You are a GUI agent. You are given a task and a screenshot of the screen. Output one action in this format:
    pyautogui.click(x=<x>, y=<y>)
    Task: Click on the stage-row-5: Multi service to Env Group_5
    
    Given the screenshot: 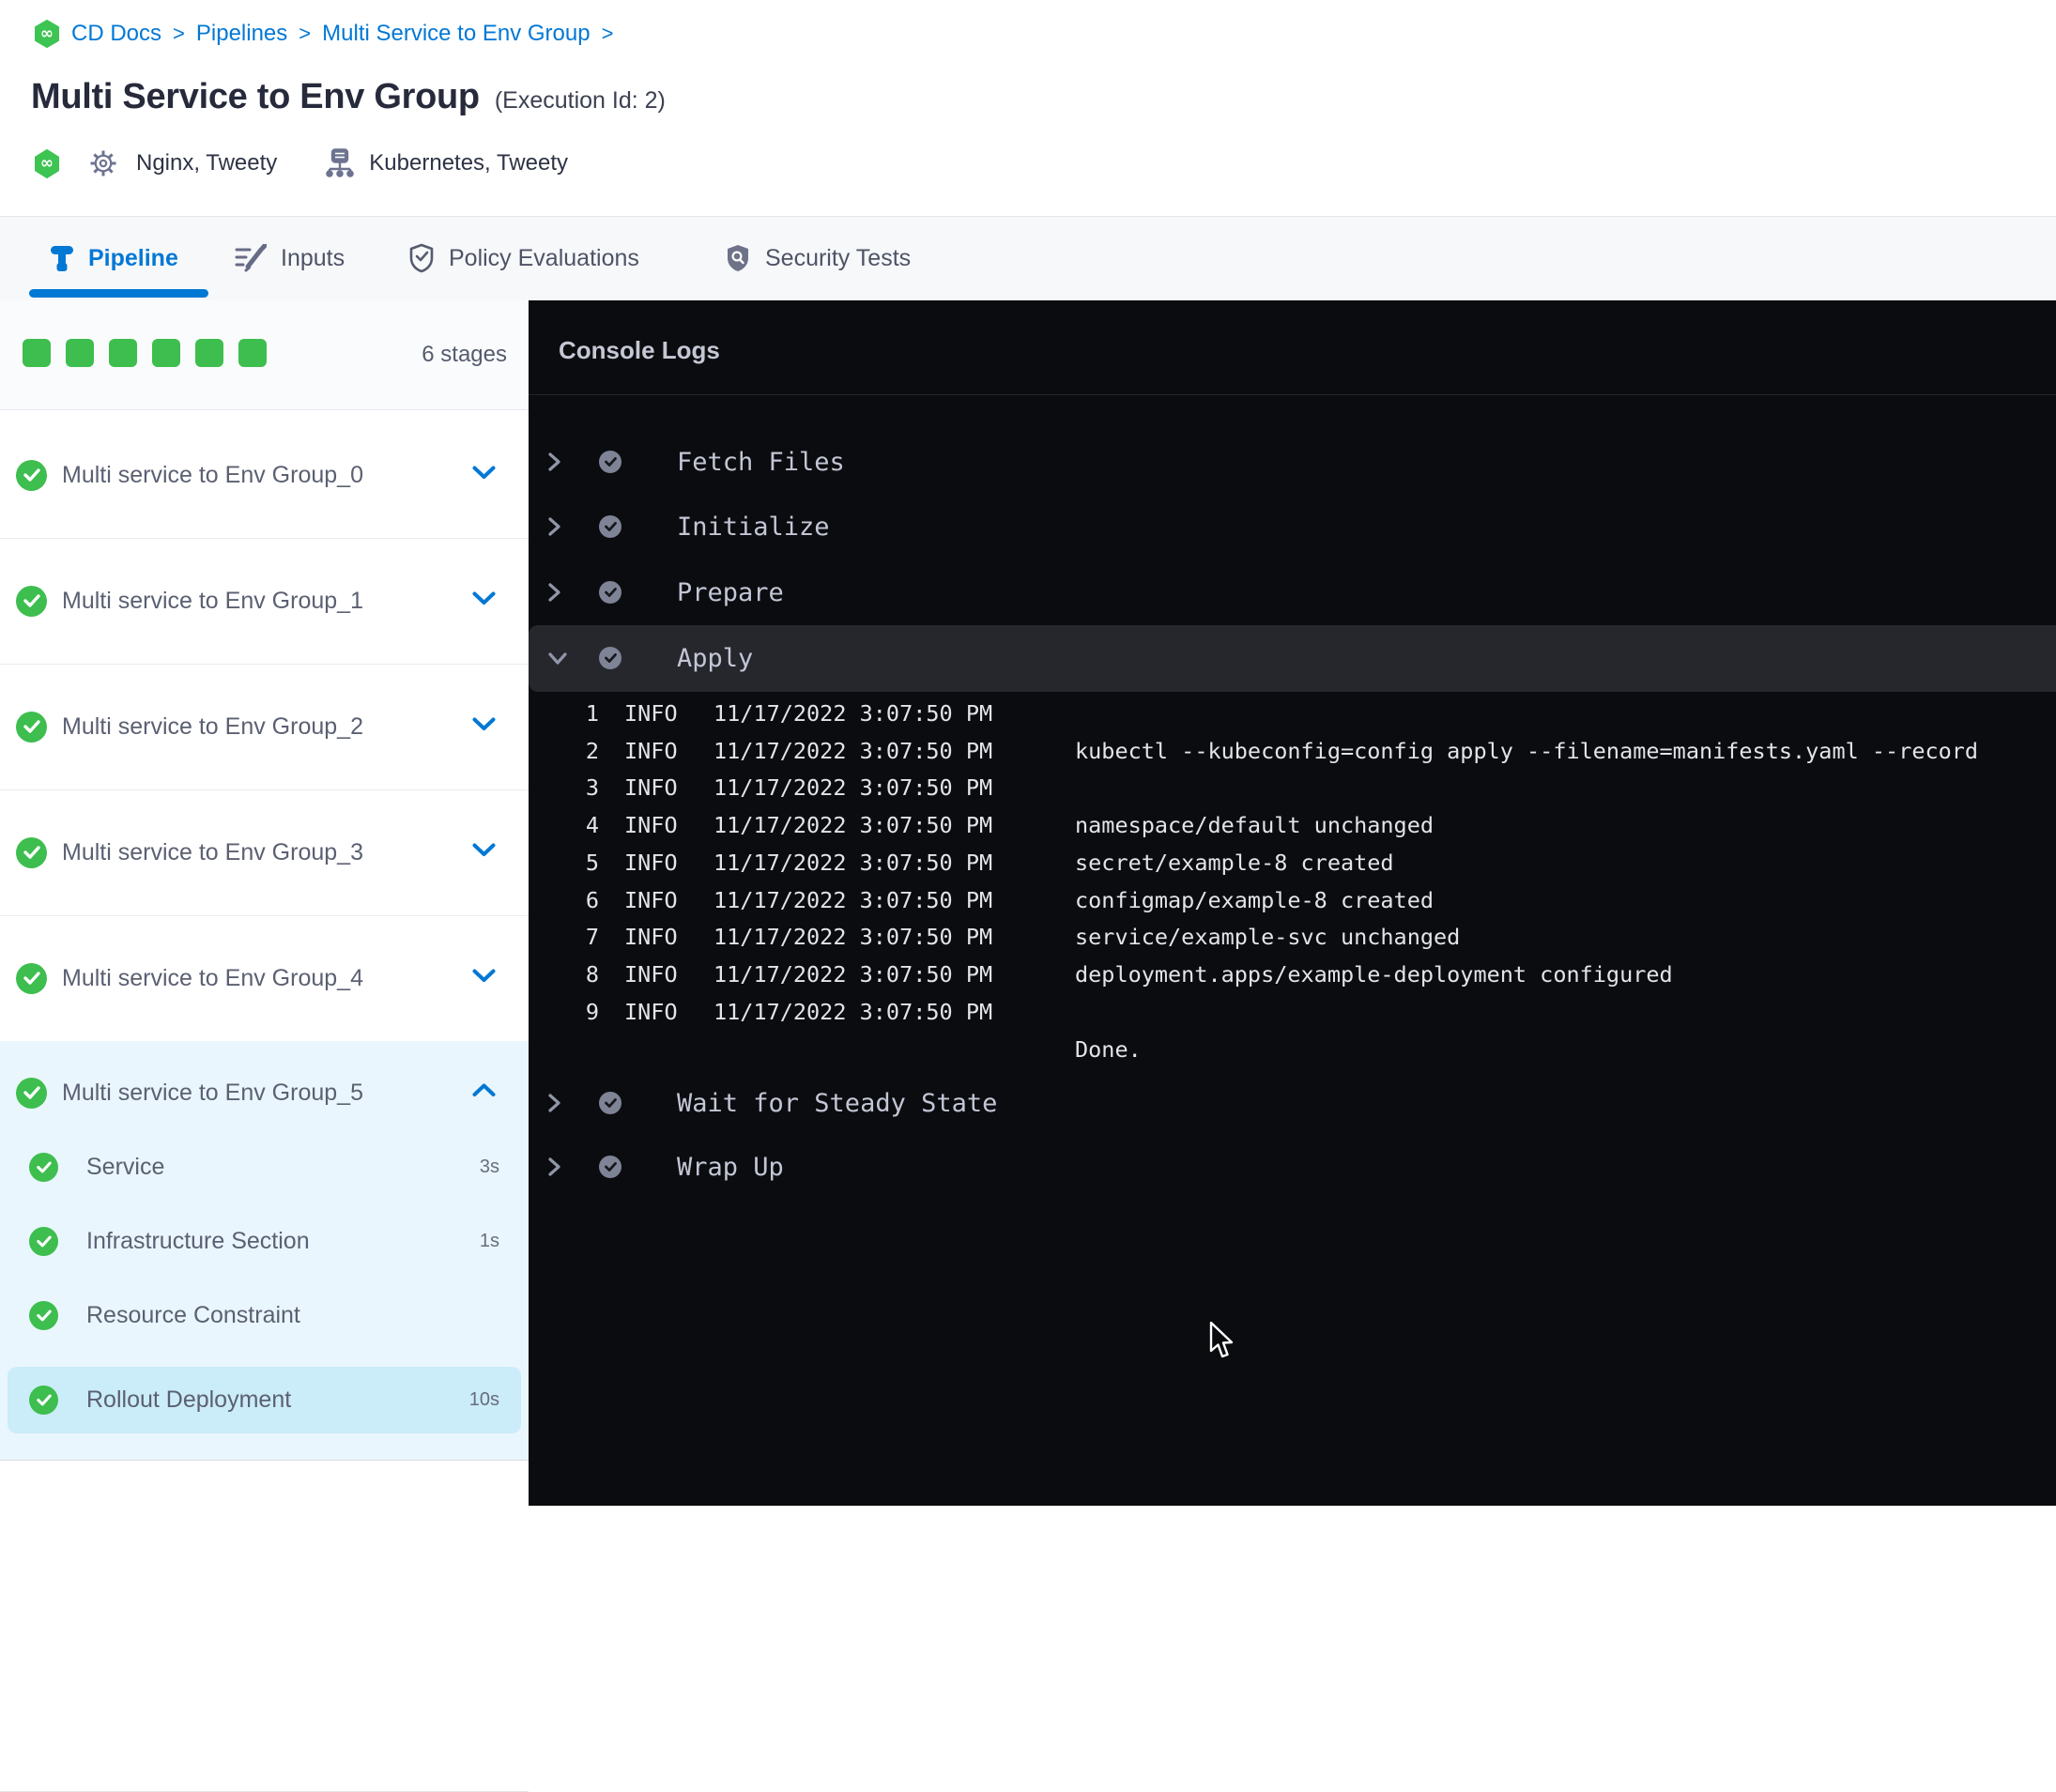 What is the action you would take?
    pyautogui.click(x=264, y=1093)
    